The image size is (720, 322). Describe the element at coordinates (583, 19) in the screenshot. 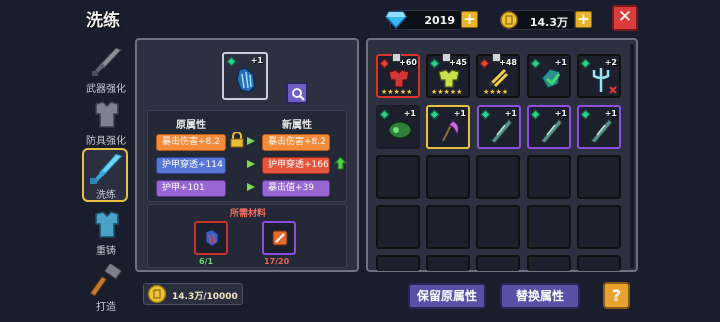

I see `add-coins-button: +` at that location.